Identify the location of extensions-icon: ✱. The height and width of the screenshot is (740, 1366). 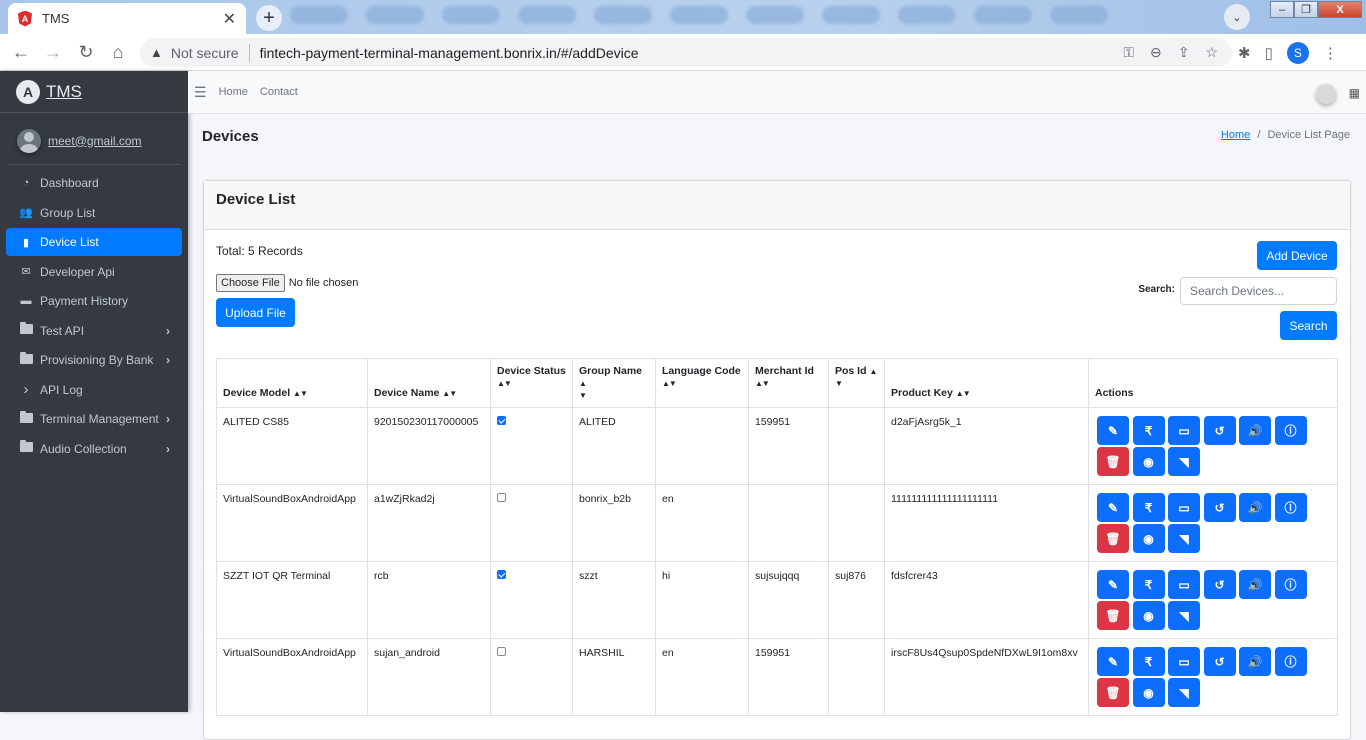
(1244, 53).